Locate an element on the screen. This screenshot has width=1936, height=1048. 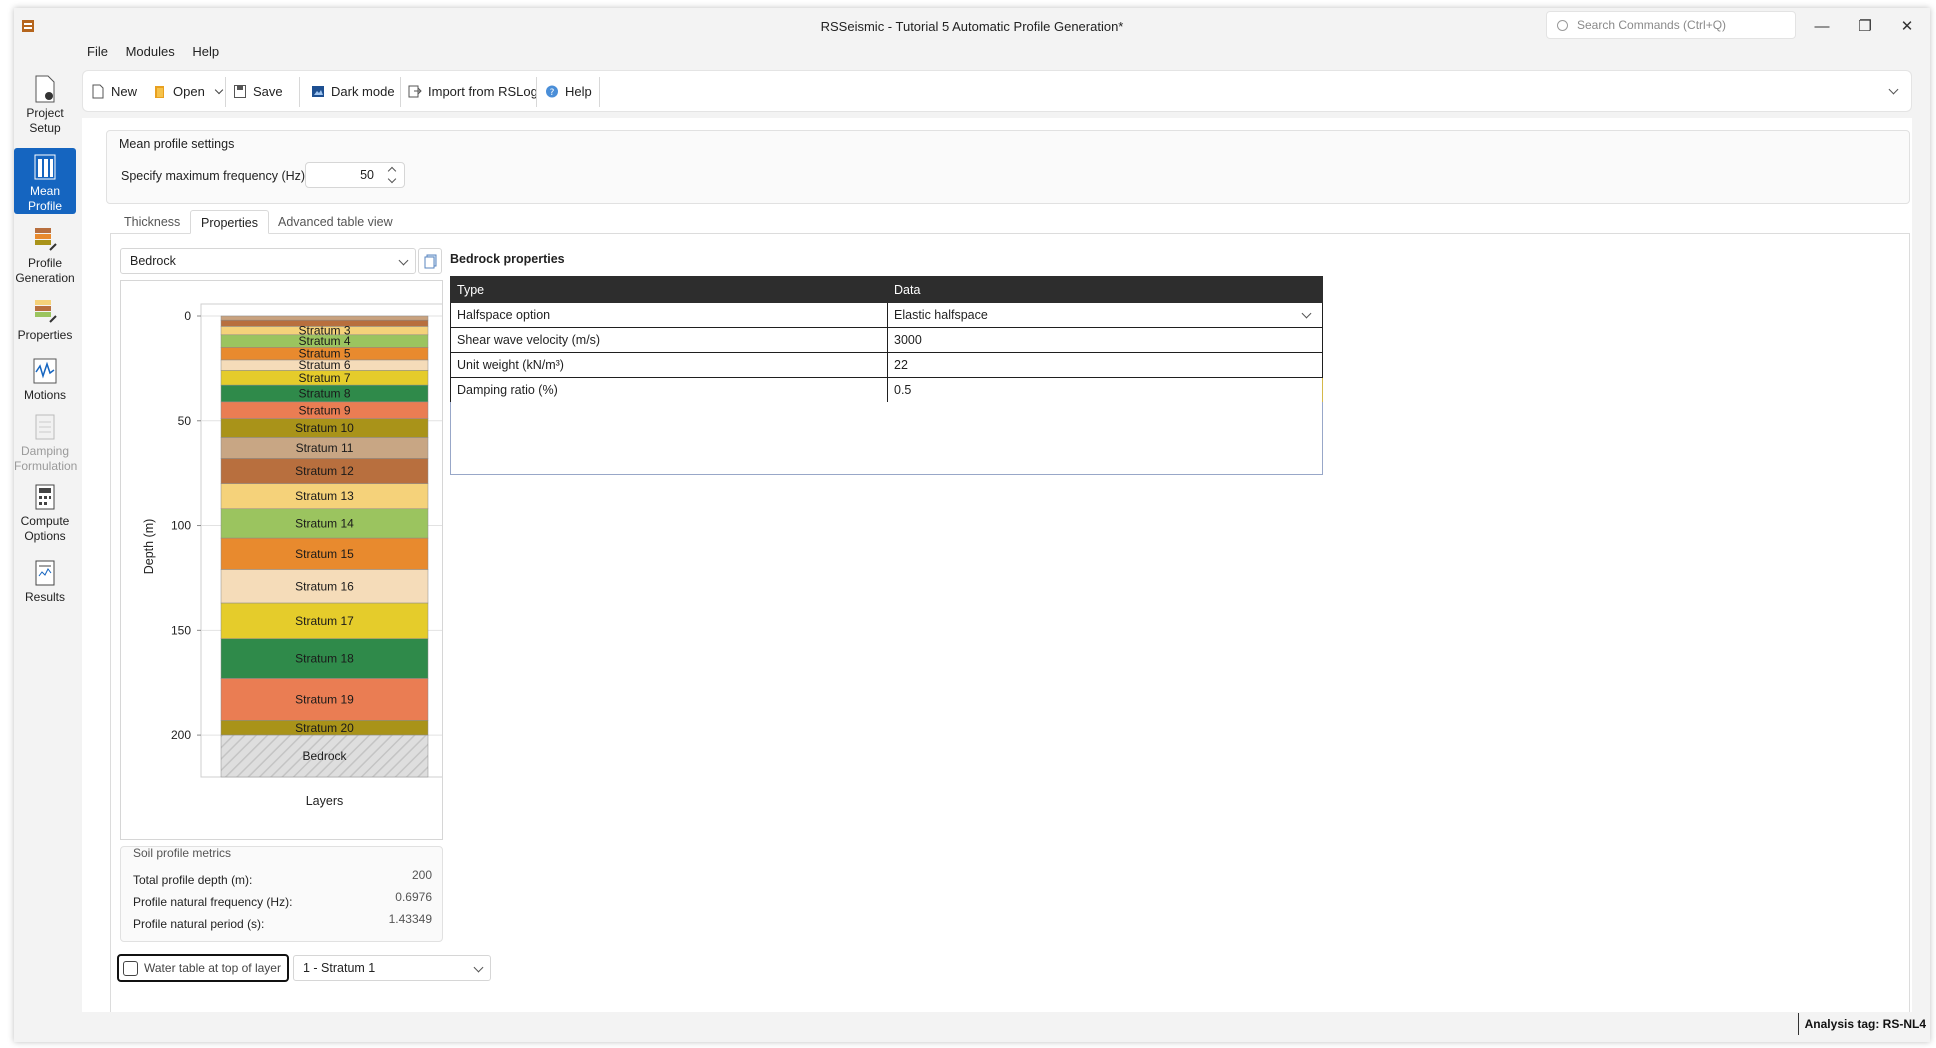
sidebar-item-motions: Motions is located at coordinates (45, 379).